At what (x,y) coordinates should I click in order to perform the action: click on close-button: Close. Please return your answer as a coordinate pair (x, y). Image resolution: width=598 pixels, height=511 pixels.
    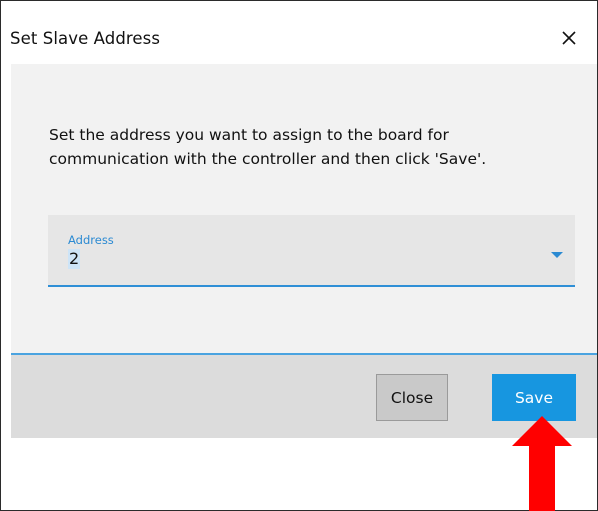
    Looking at the image, I should click on (412, 397).